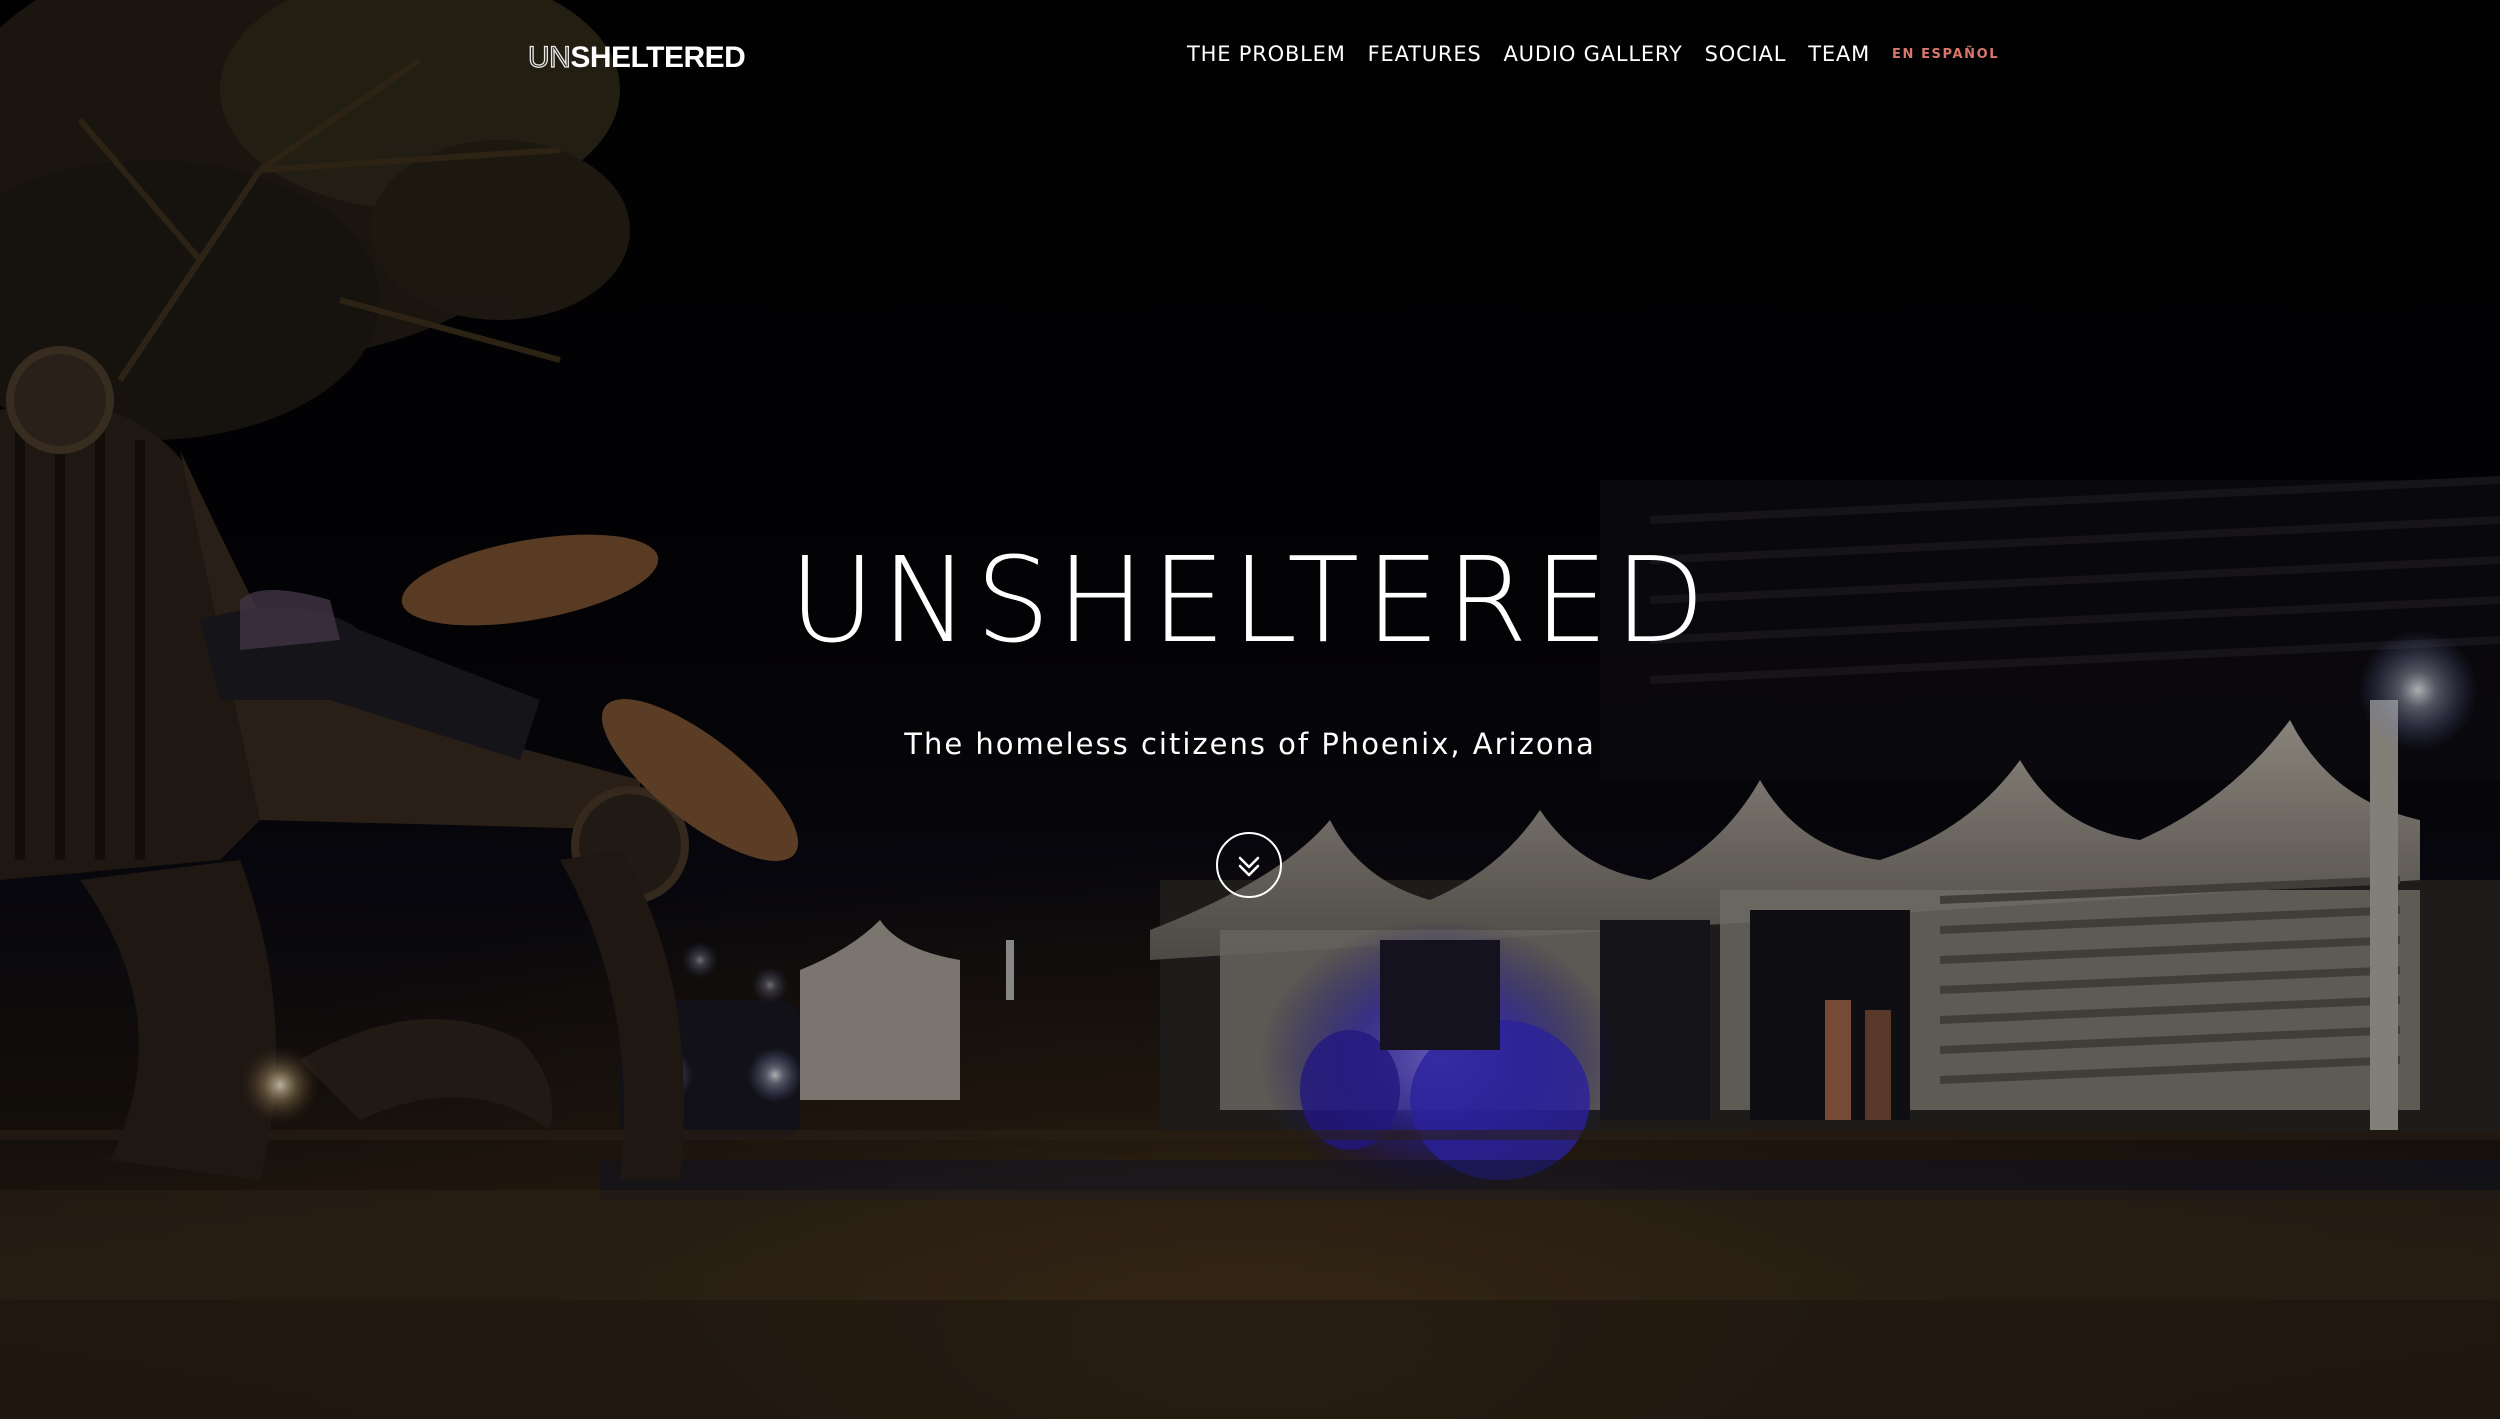 The width and height of the screenshot is (2500, 1419). What do you see at coordinates (1746, 54) in the screenshot?
I see `nav-item-social: SOCIAL` at bounding box center [1746, 54].